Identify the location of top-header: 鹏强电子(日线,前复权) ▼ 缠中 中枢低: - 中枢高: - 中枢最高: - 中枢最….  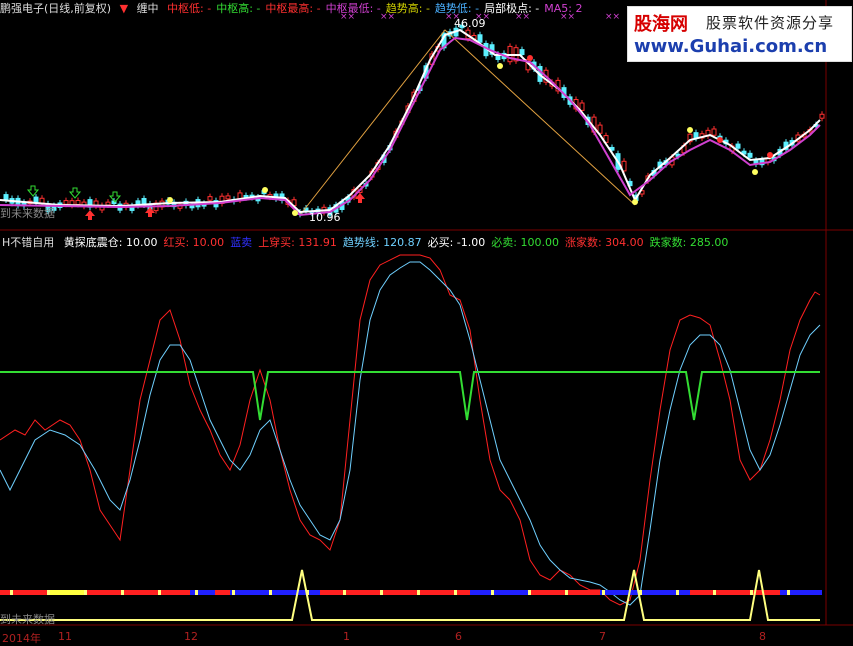
(296, 8).